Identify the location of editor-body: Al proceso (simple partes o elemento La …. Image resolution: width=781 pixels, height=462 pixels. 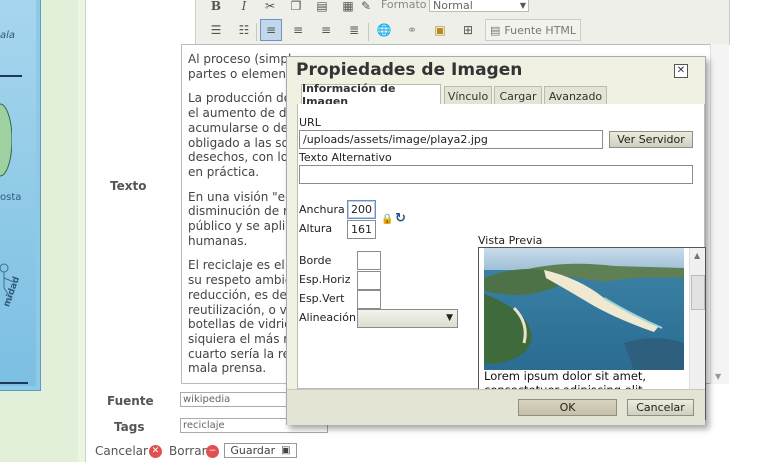
(243, 217).